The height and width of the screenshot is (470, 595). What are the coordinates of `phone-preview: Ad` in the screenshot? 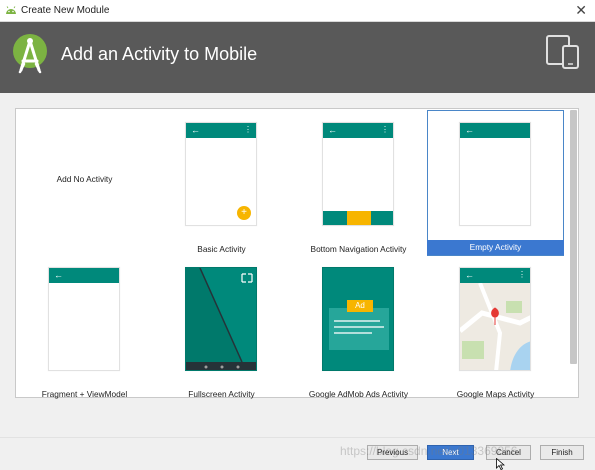 It's located at (358, 319).